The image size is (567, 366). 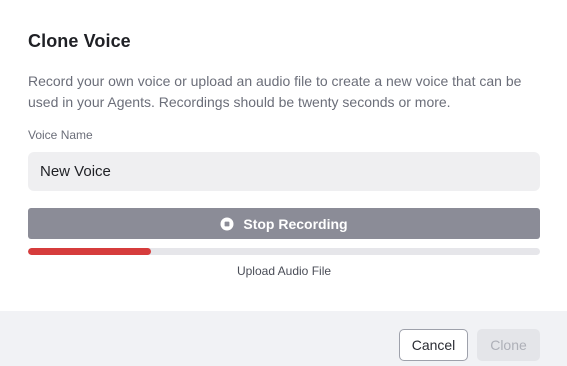 I want to click on upload-audio-file-link: Upload Audio File, so click(x=284, y=271).